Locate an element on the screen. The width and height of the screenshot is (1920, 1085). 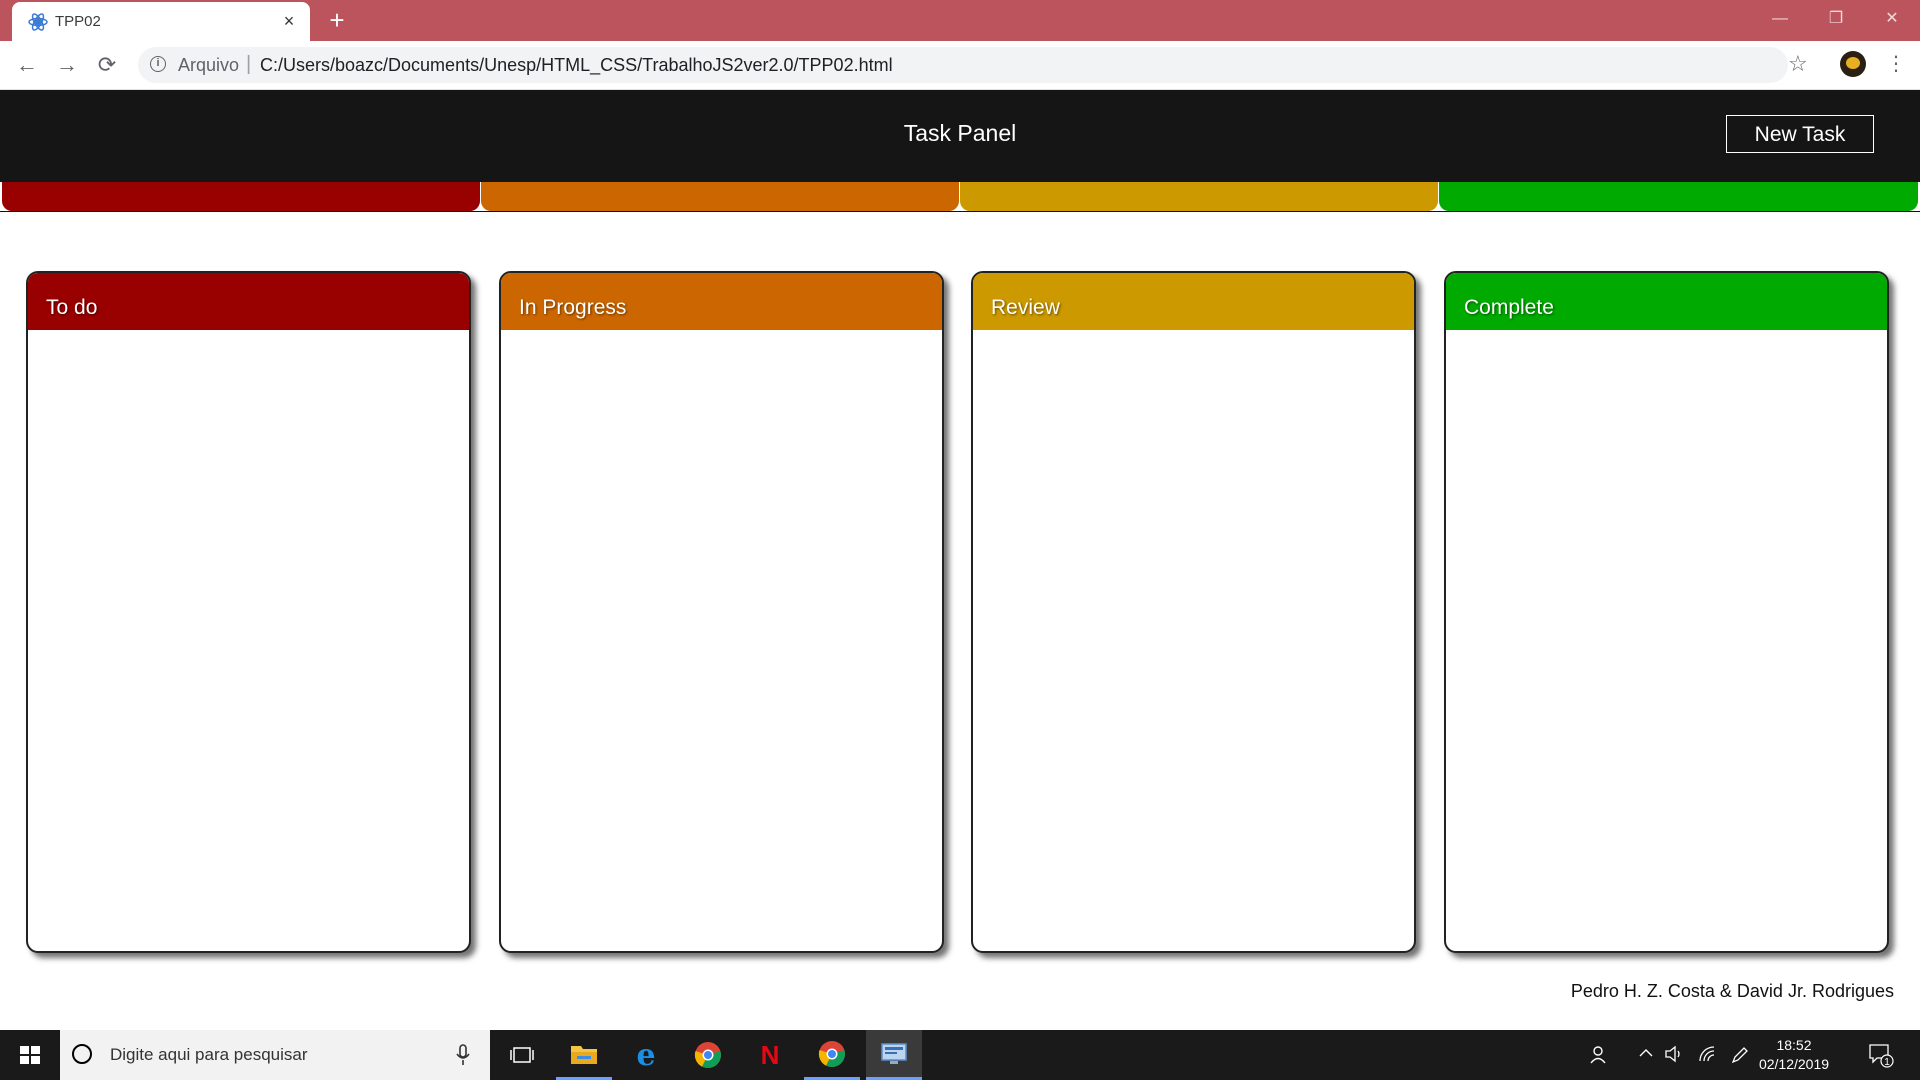
column-title-complete: Complete is located at coordinates (1509, 307).